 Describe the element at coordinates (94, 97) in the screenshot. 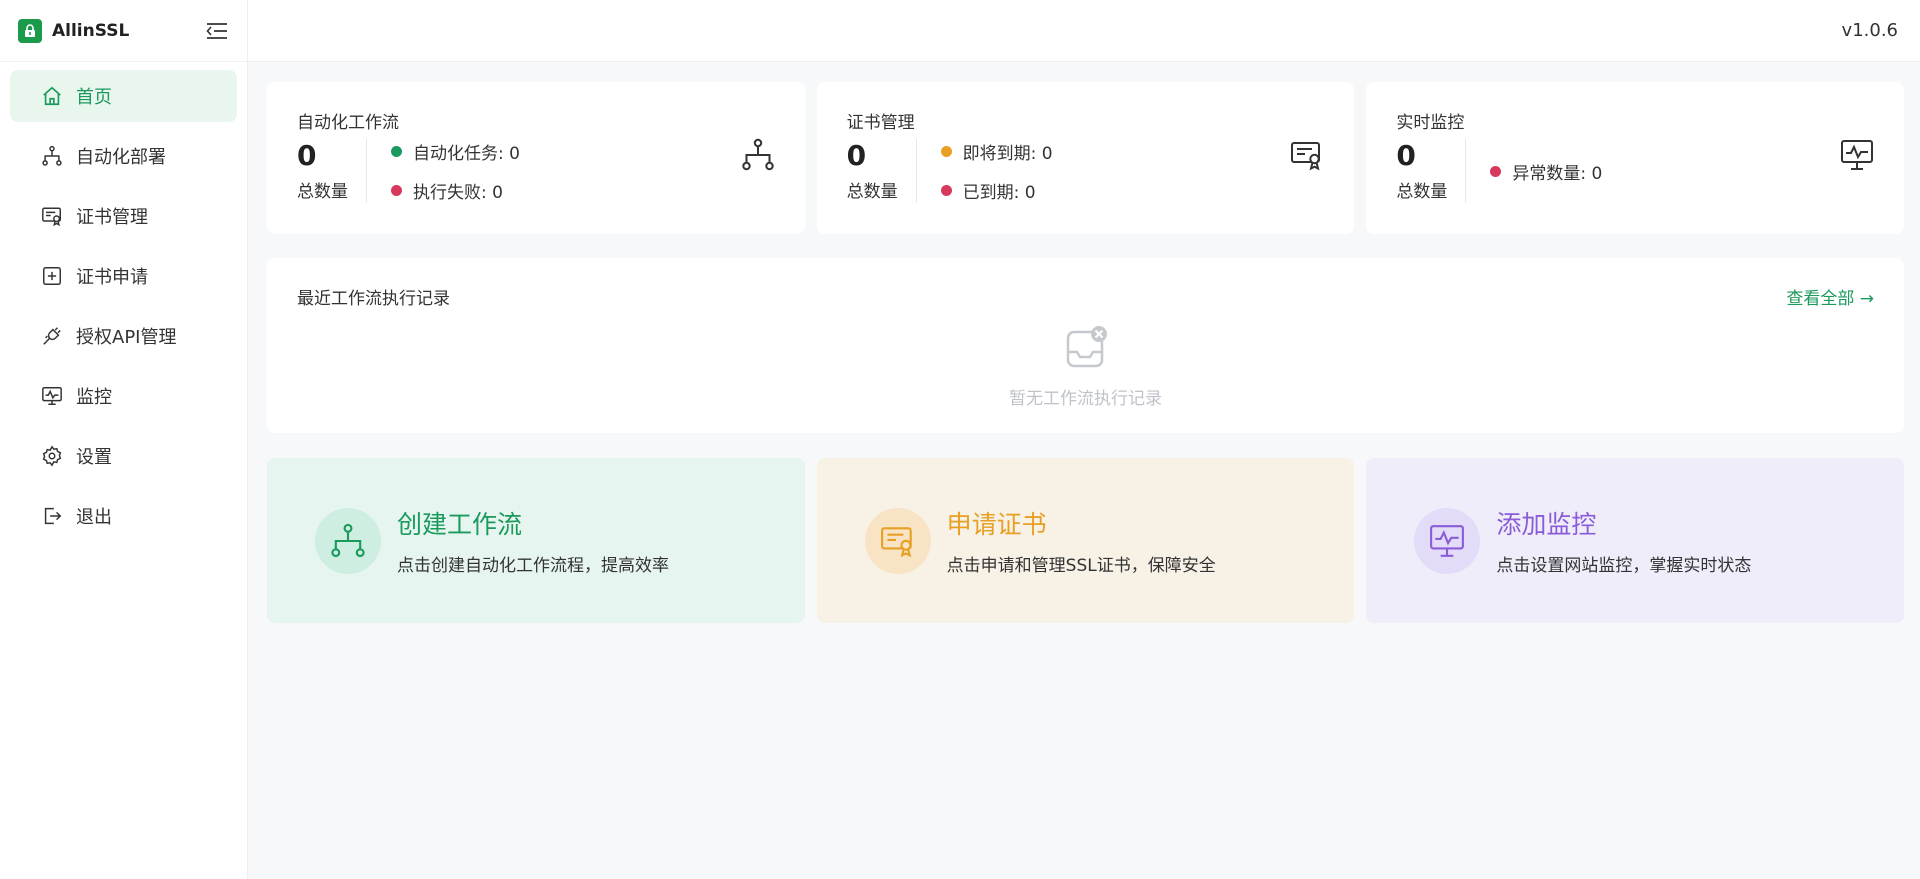

I see `sidebar-item-label: 首页` at that location.